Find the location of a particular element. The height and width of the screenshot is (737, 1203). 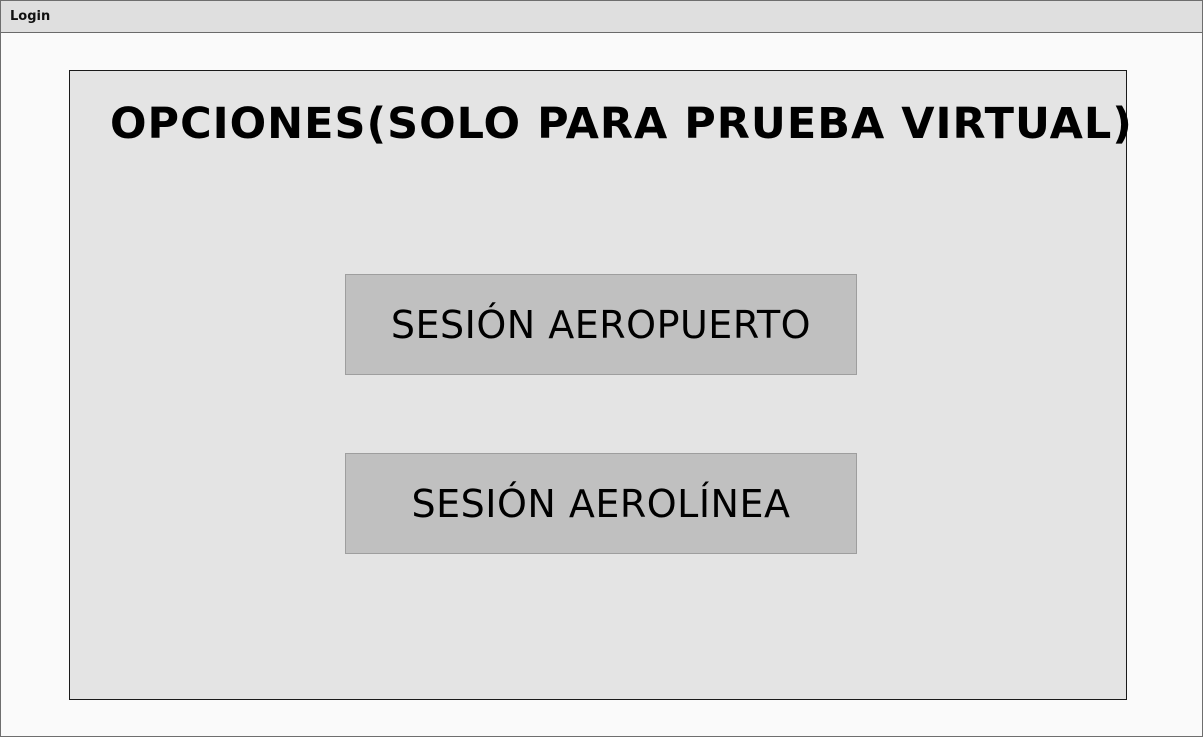

airline-session-button-label: SESIÓN AEROLÍNEA is located at coordinates (601, 503).